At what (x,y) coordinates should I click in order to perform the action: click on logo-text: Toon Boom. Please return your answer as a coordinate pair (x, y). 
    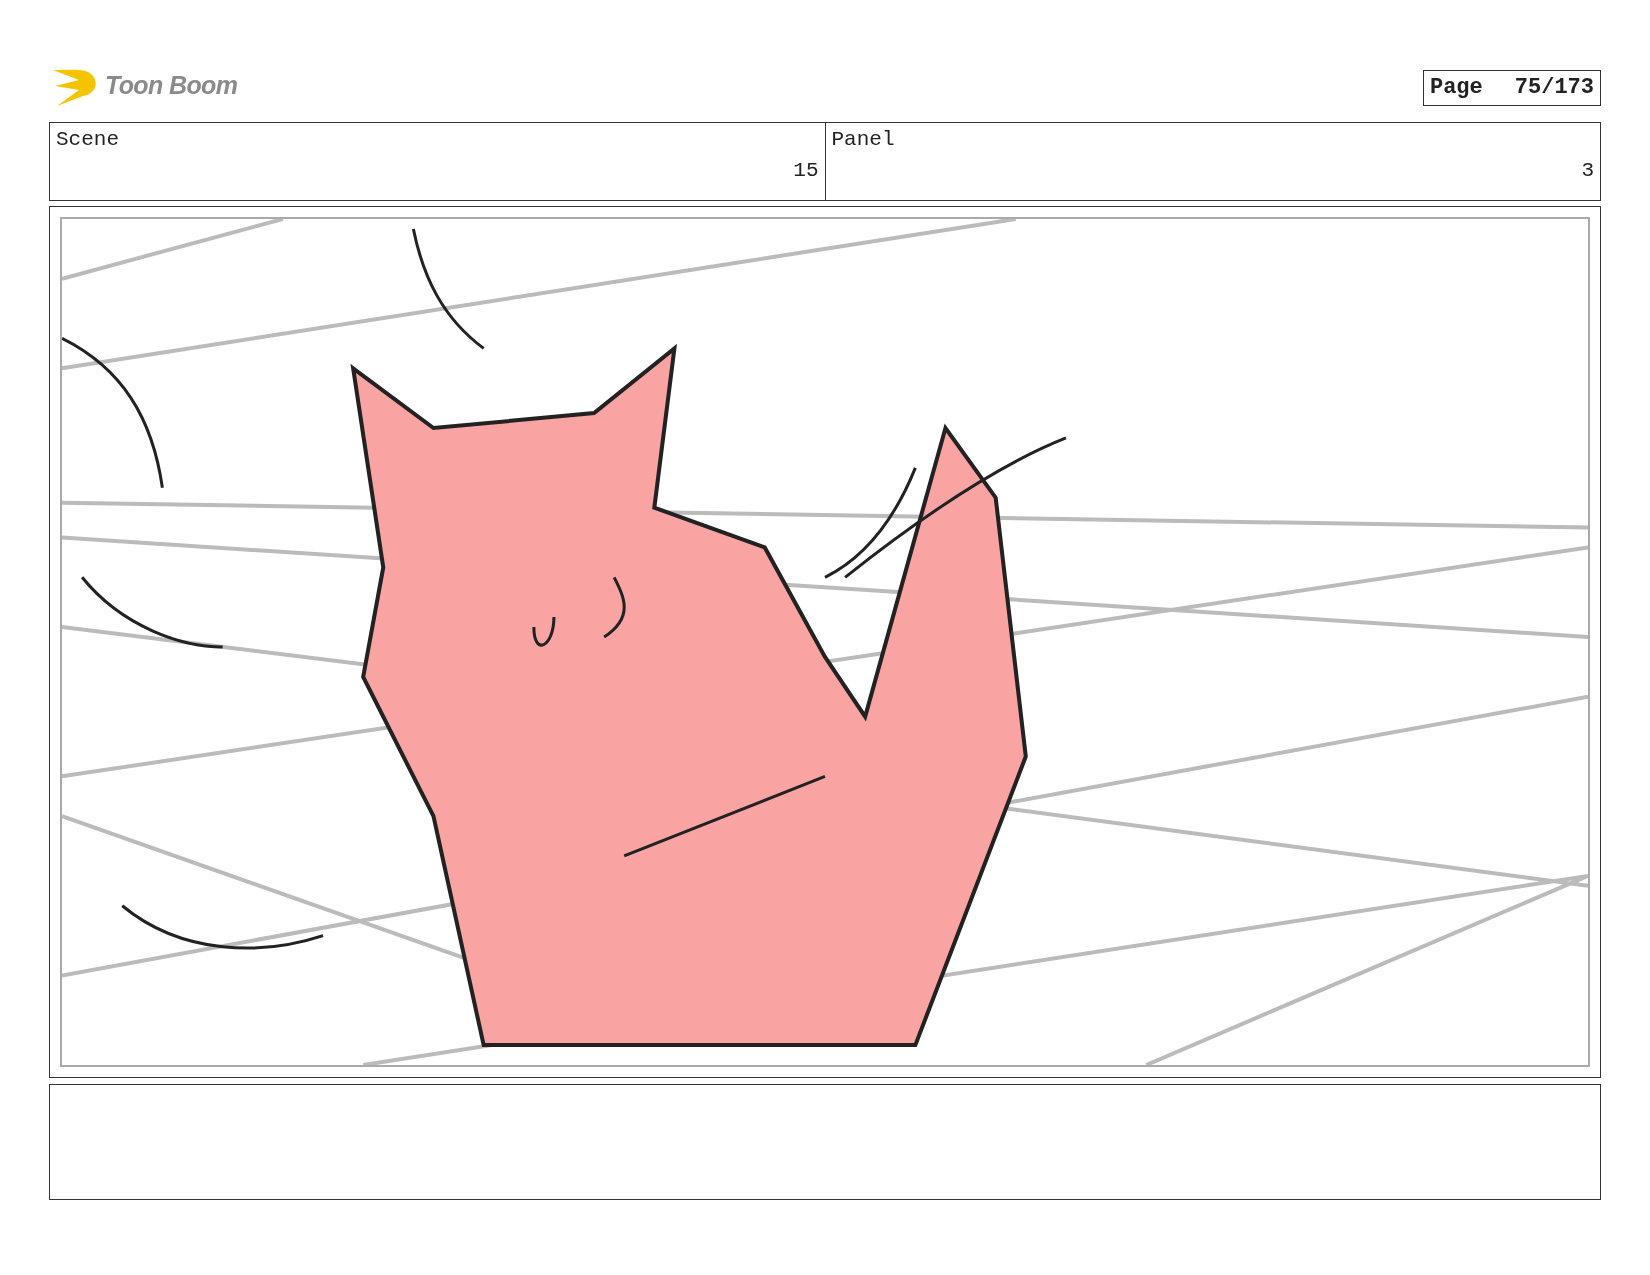
    Looking at the image, I should click on (171, 86).